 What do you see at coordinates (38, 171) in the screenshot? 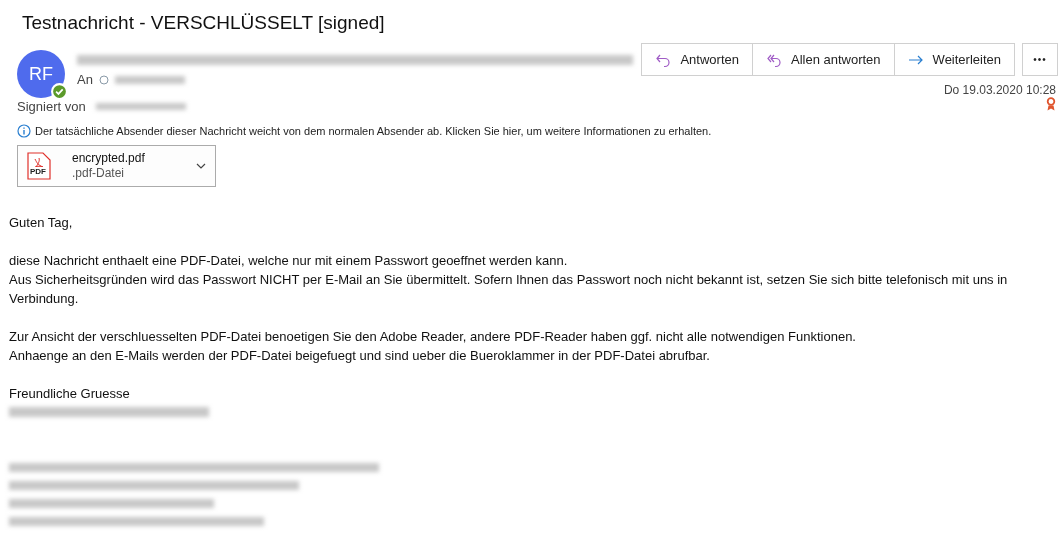
I see `pdf-label: PDF` at bounding box center [38, 171].